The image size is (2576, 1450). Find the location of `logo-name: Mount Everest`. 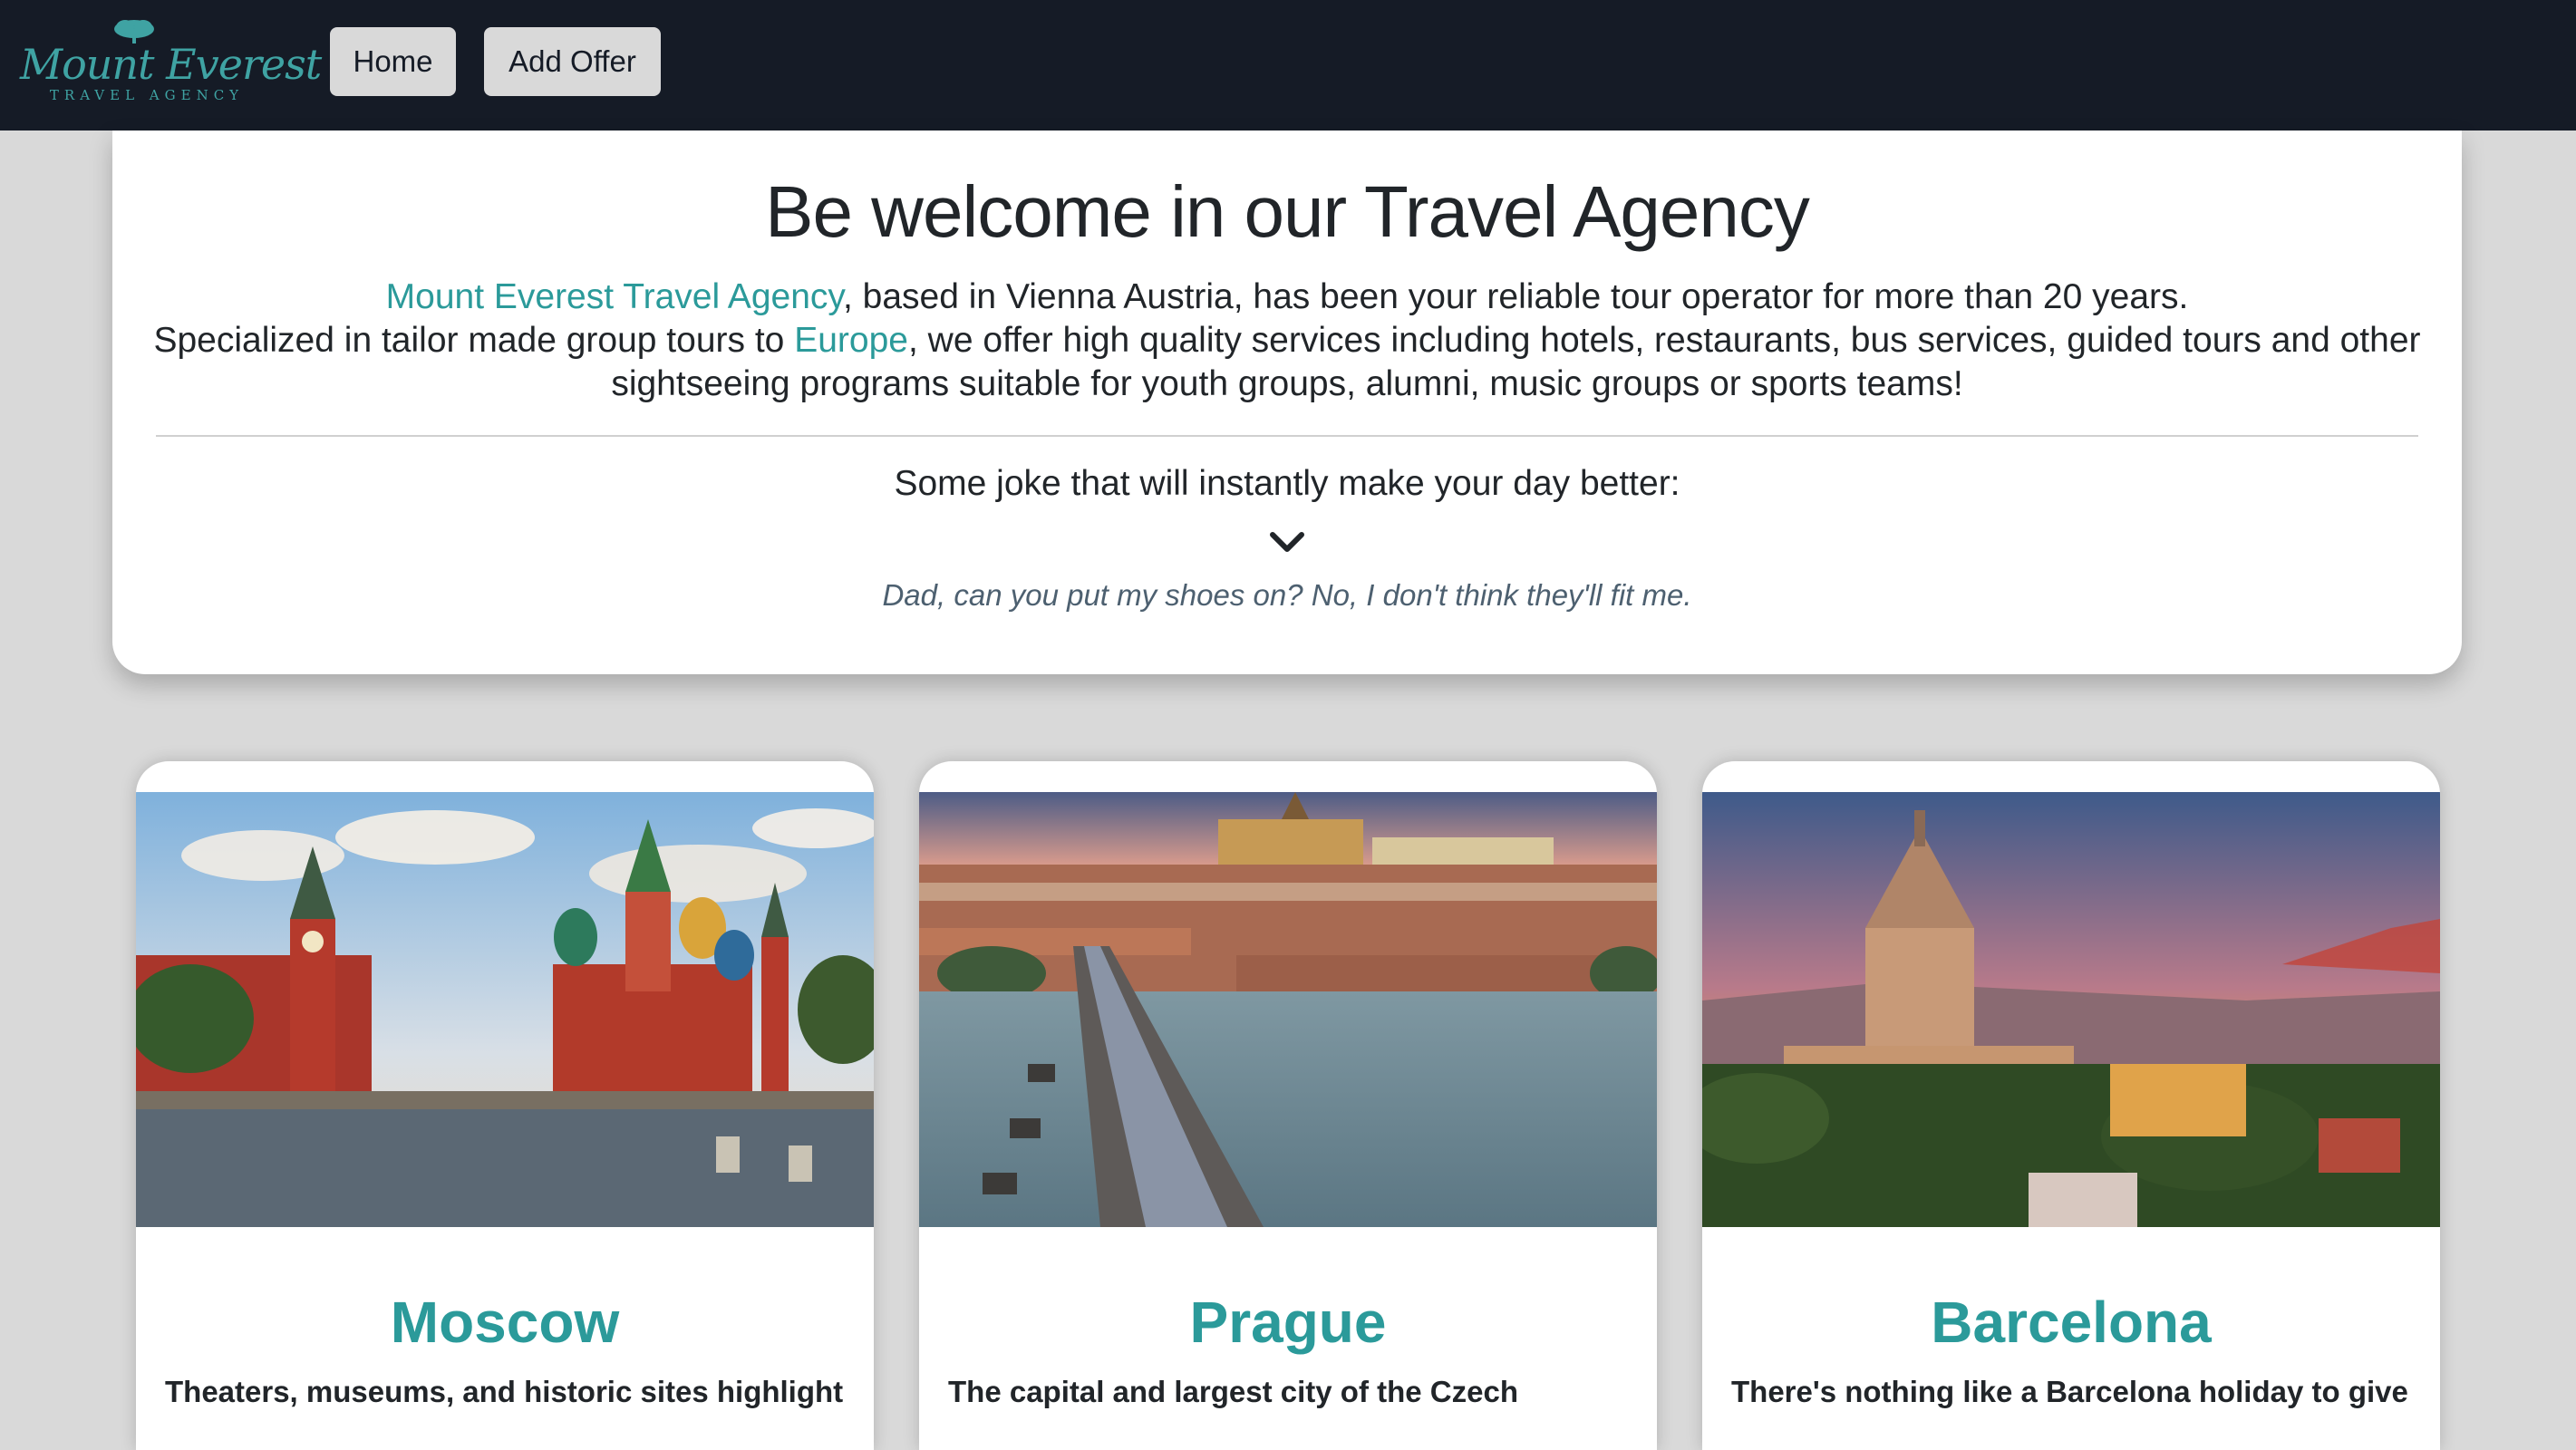

logo-name: Mount Everest is located at coordinates (171, 64).